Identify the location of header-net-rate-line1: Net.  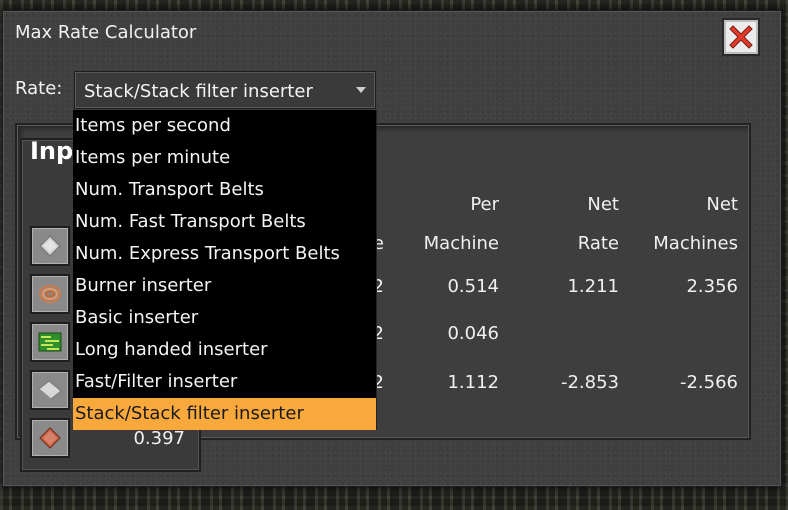
(603, 204).